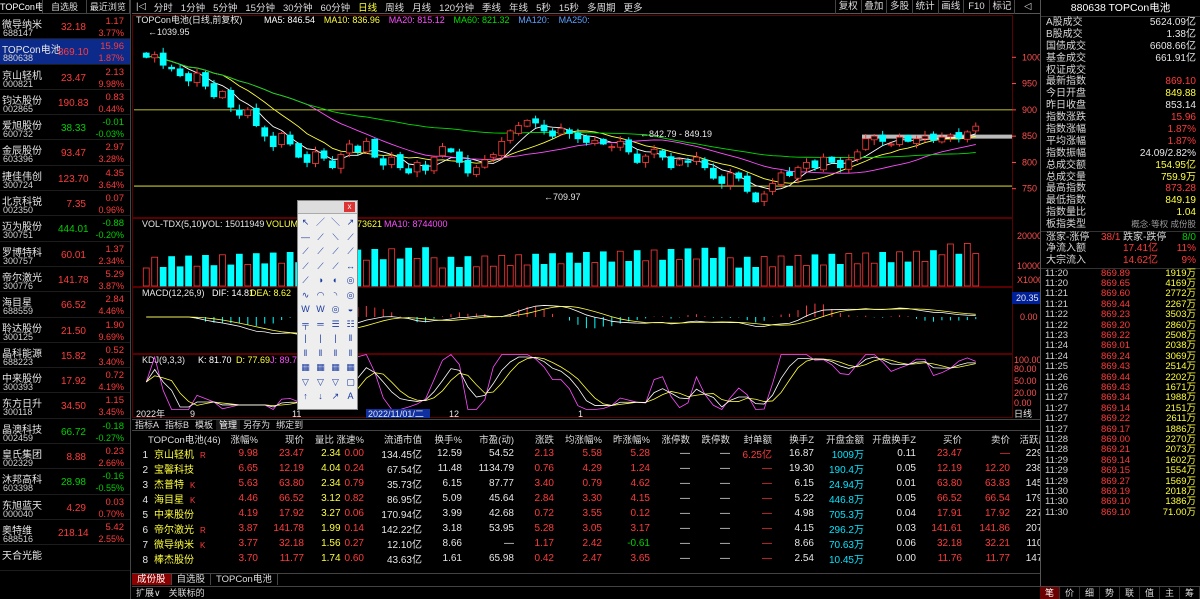  Describe the element at coordinates (108, 6) in the screenshot. I see `tab-recent: 最近浏览` at that location.